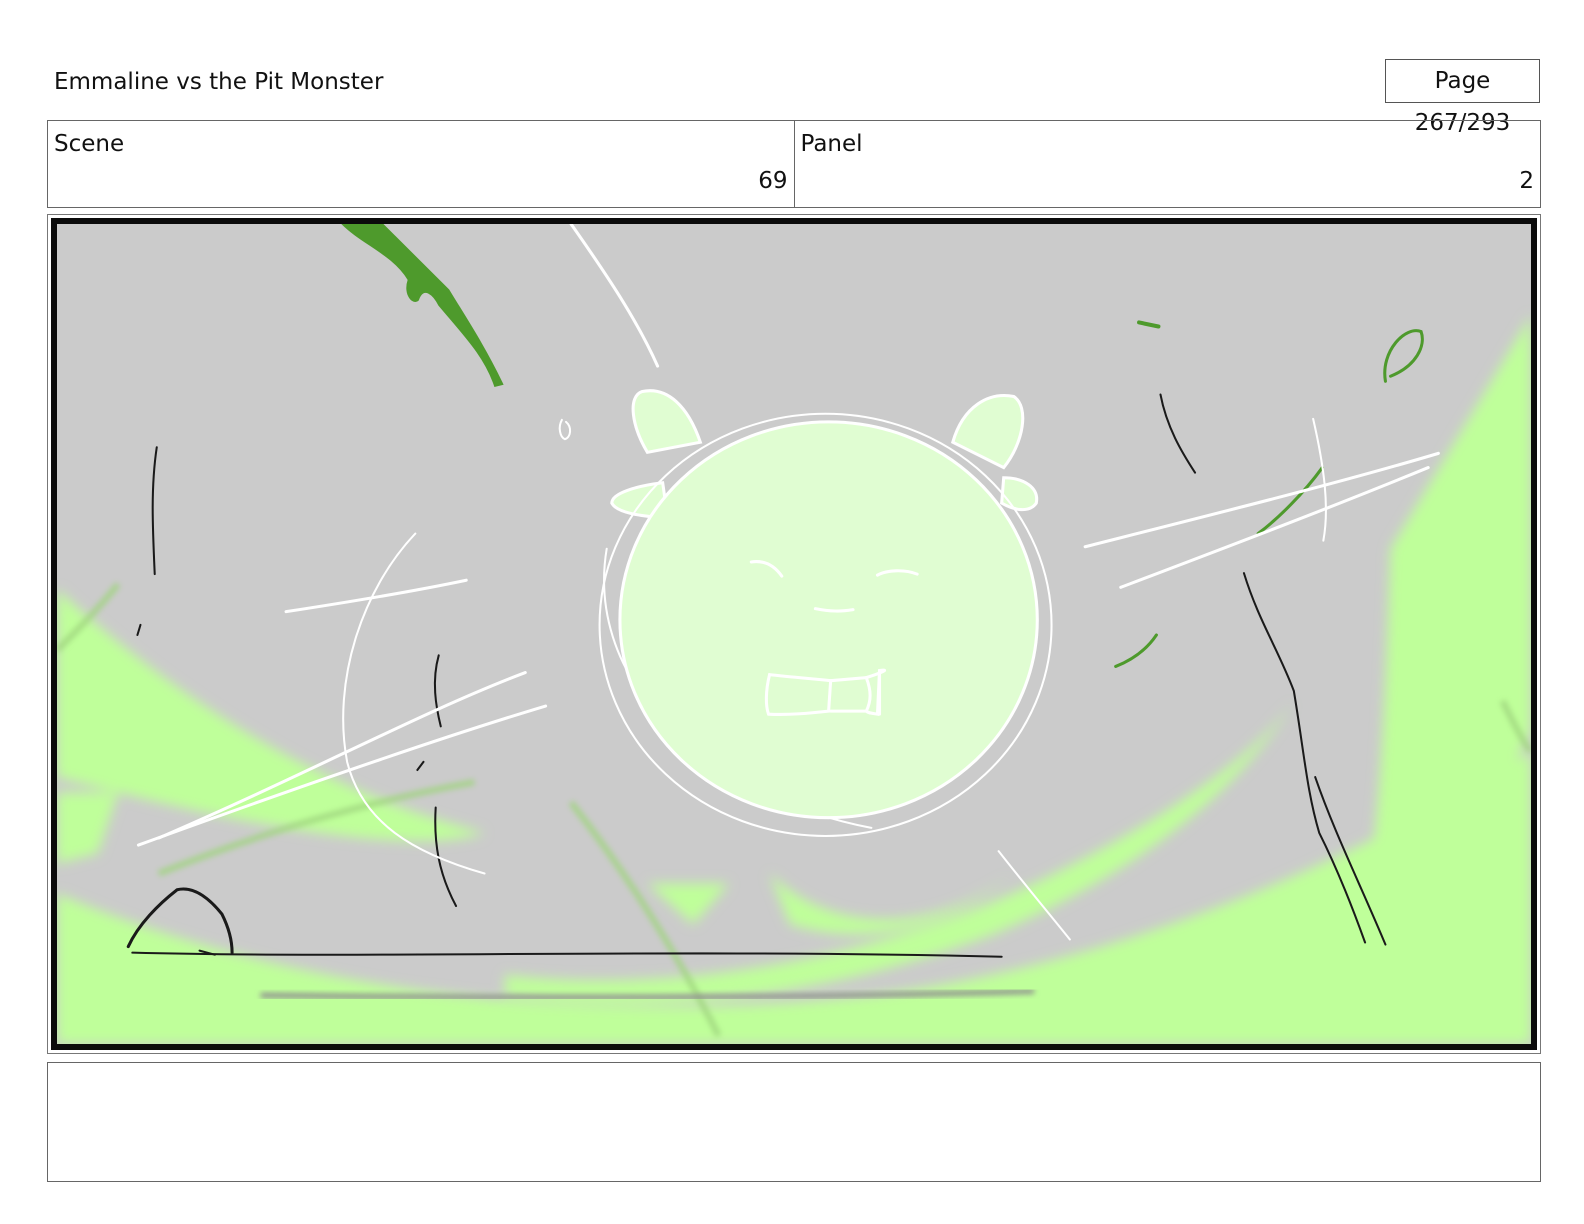 This screenshot has height=1224, width=1584. I want to click on panel-label: Panel, so click(831, 144).